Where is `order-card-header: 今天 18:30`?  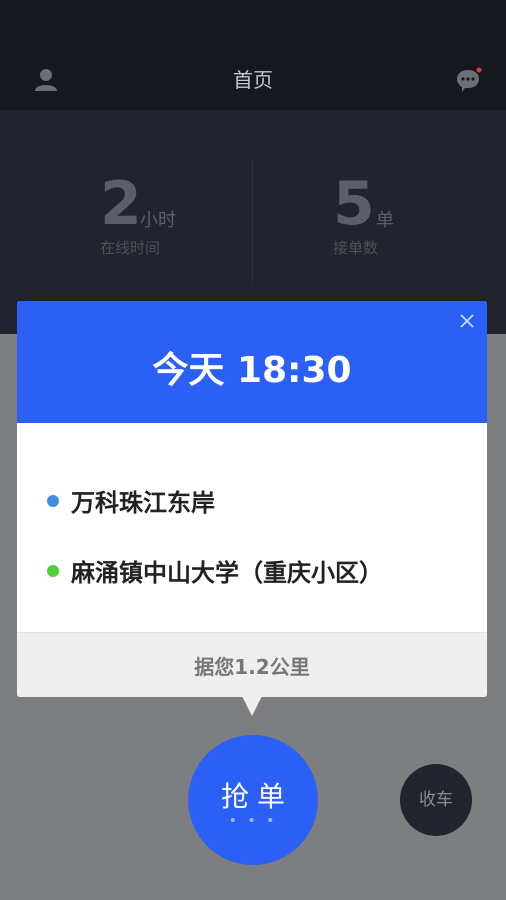
order-card-header: 今天 18:30 is located at coordinates (252, 362).